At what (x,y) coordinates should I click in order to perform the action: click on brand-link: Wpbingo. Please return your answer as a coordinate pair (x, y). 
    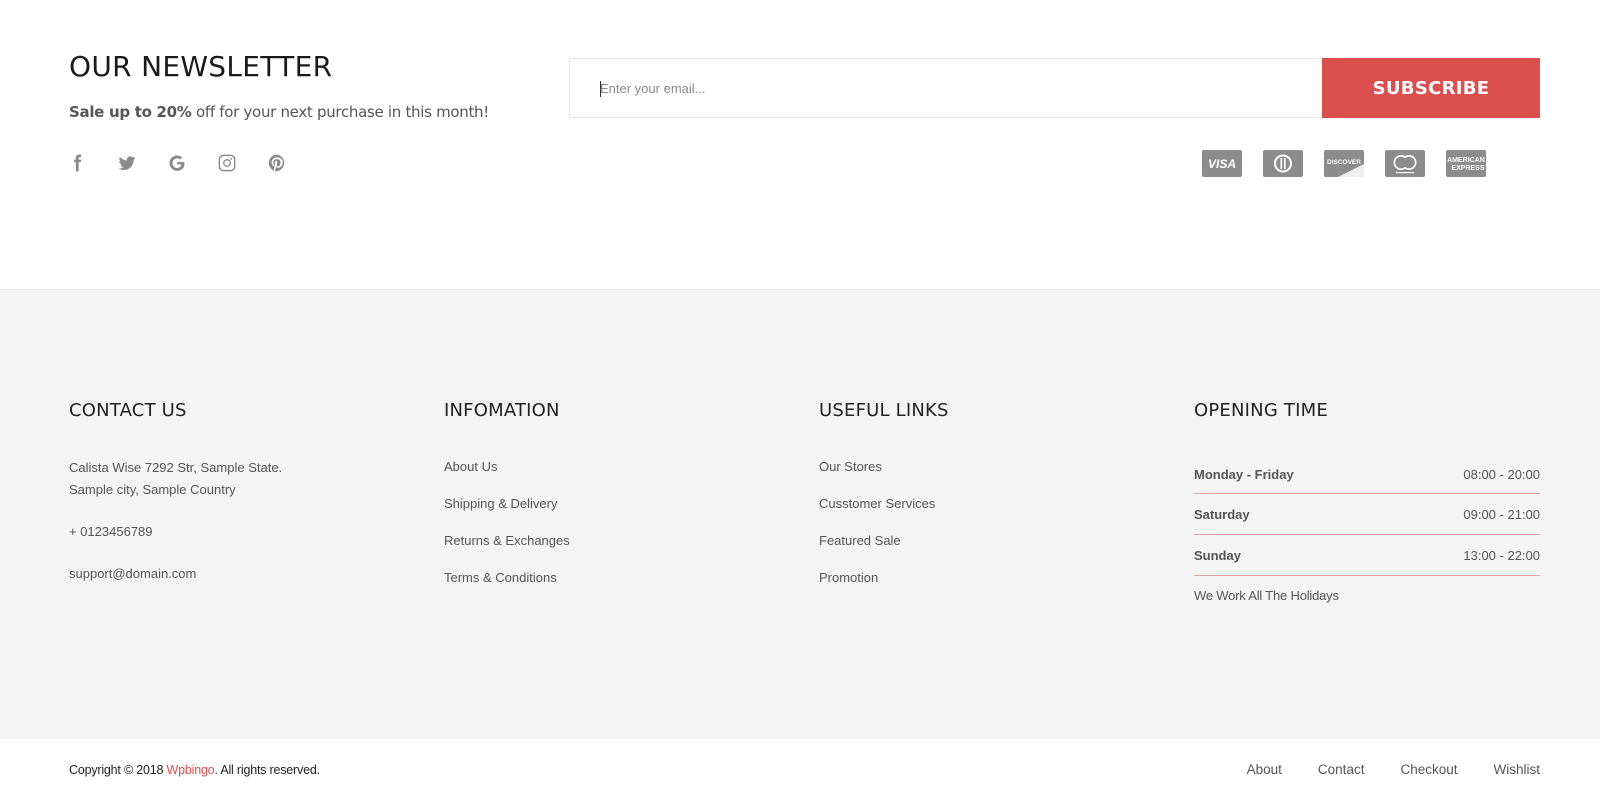
    Looking at the image, I should click on (191, 770).